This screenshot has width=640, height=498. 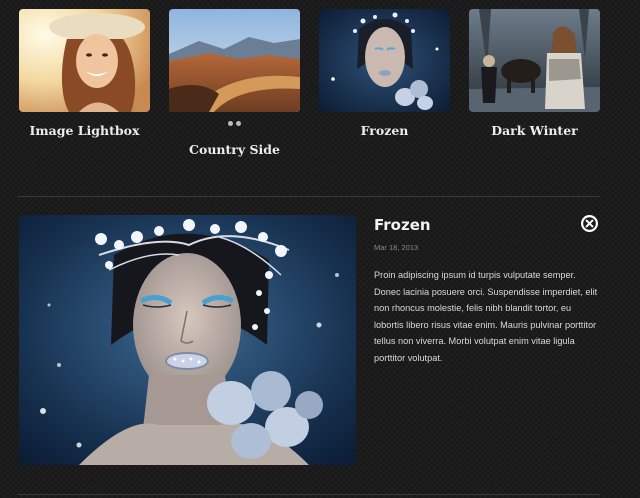 What do you see at coordinates (234, 149) in the screenshot?
I see `gallery-caption: Country Side` at bounding box center [234, 149].